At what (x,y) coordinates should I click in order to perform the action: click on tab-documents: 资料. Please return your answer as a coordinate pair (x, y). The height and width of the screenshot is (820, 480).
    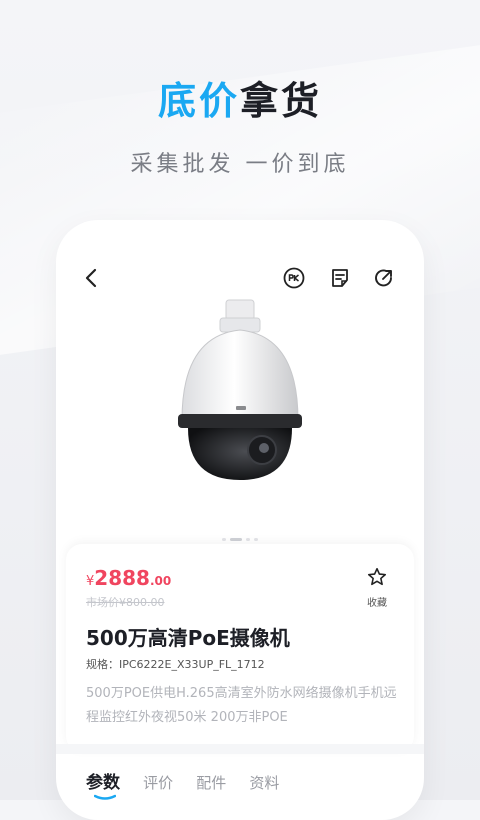
    Looking at the image, I should click on (264, 782).